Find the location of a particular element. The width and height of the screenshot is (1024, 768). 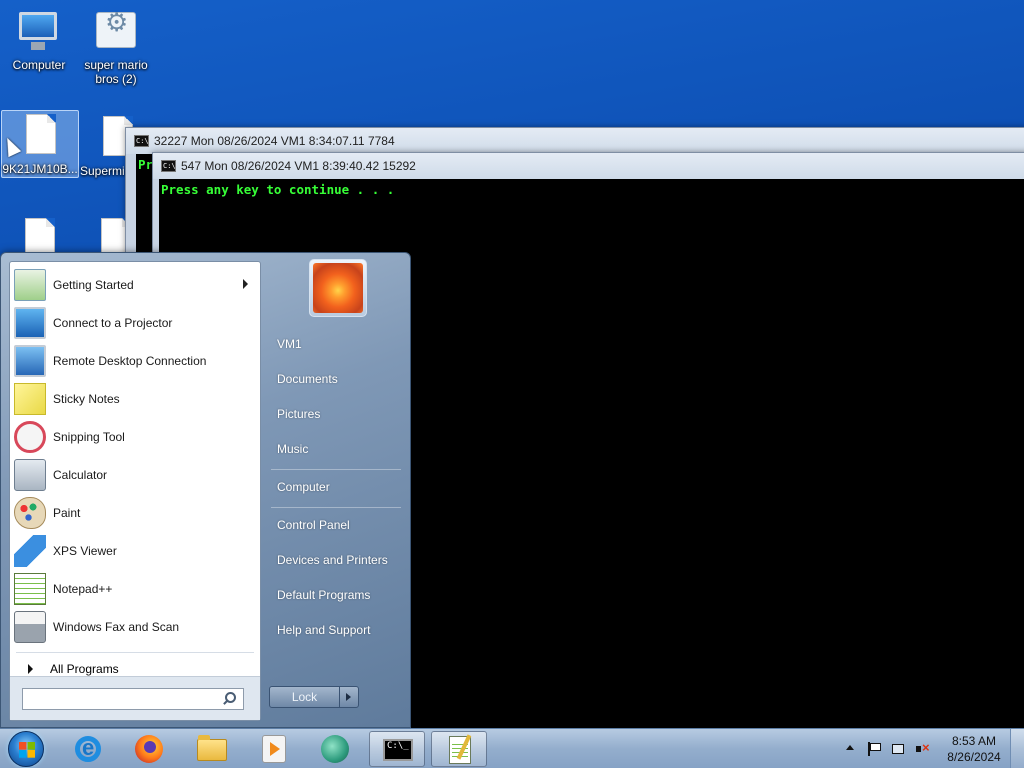

program-label: Remote Desktop Connection is located at coordinates (130, 361).